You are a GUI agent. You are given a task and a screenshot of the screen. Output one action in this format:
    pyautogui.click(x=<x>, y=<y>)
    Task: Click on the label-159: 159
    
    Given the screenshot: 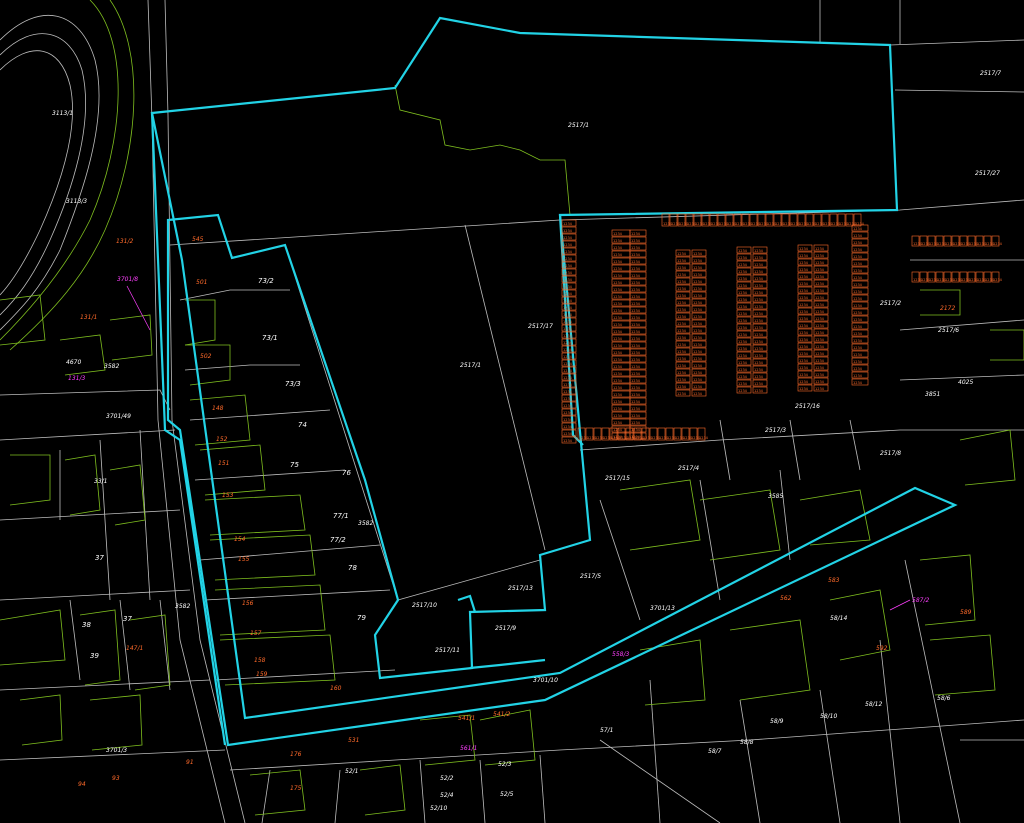 What is the action you would take?
    pyautogui.click(x=262, y=674)
    